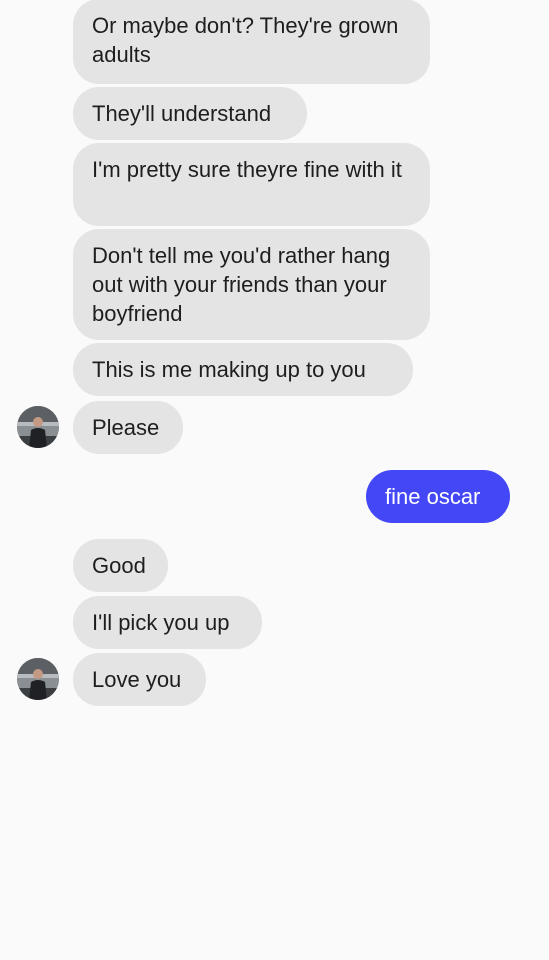 The height and width of the screenshot is (960, 549). Describe the element at coordinates (433, 496) in the screenshot. I see `message-text: fine oscar` at that location.